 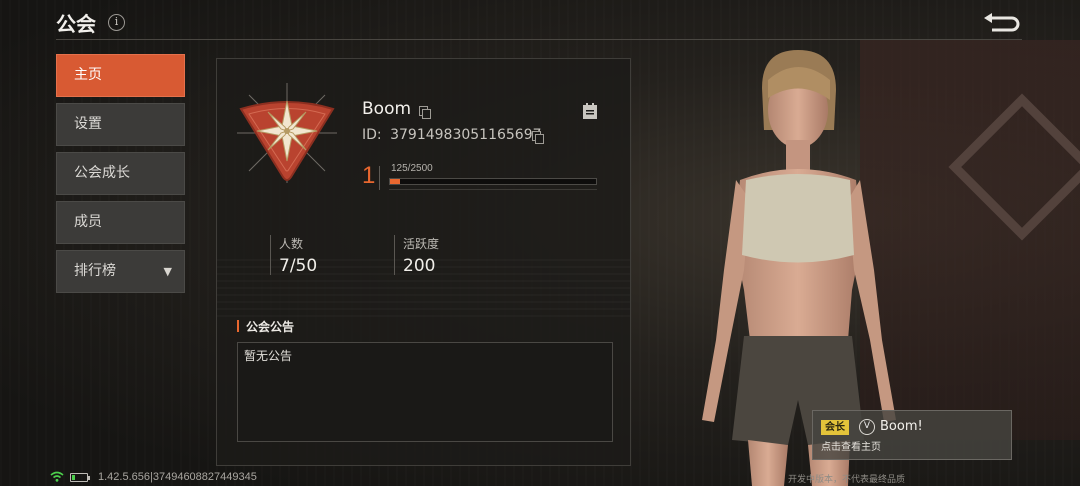 What do you see at coordinates (95, 271) in the screenshot?
I see `sidebar-item-label: 排行榜` at bounding box center [95, 271].